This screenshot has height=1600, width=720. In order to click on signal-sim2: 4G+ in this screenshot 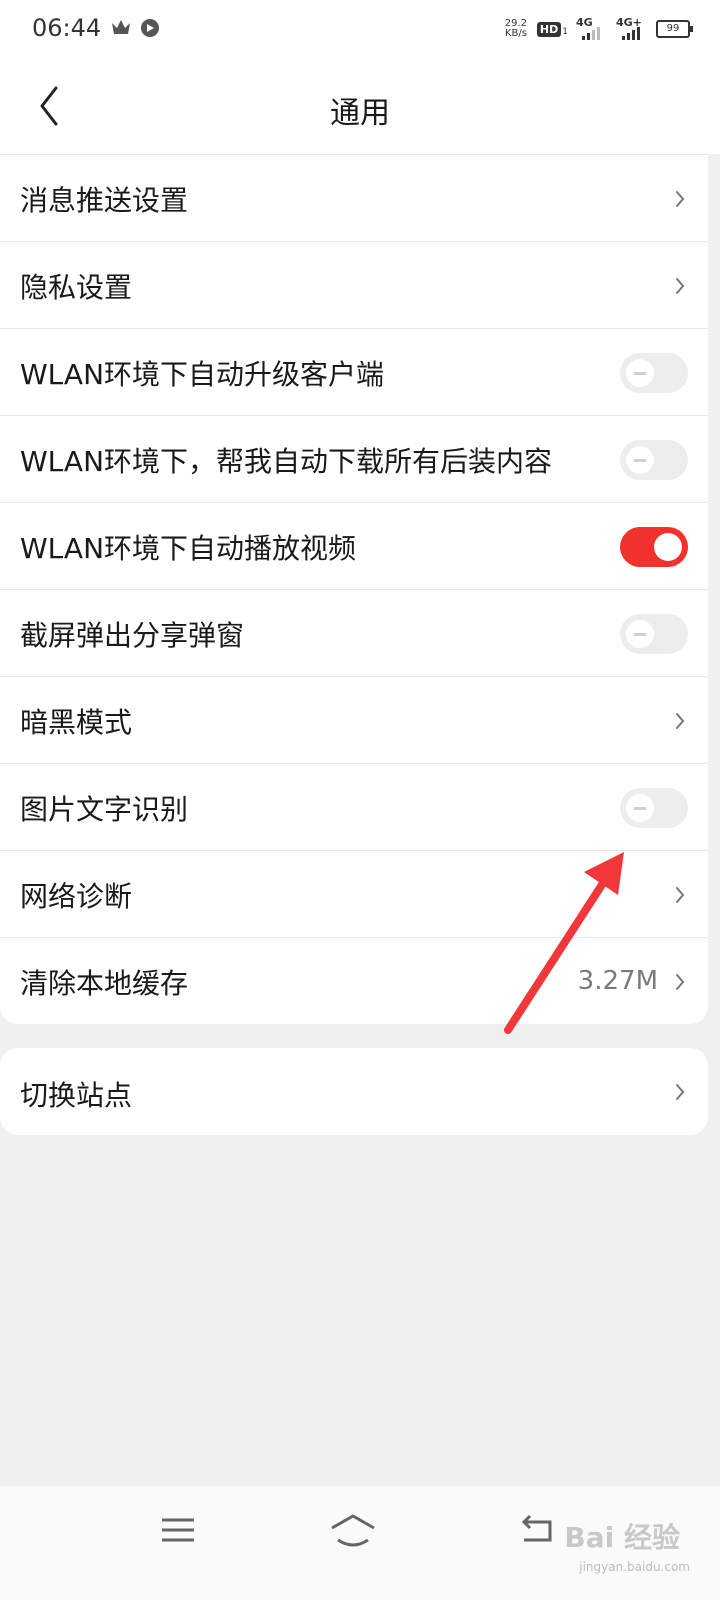, I will do `click(632, 29)`.